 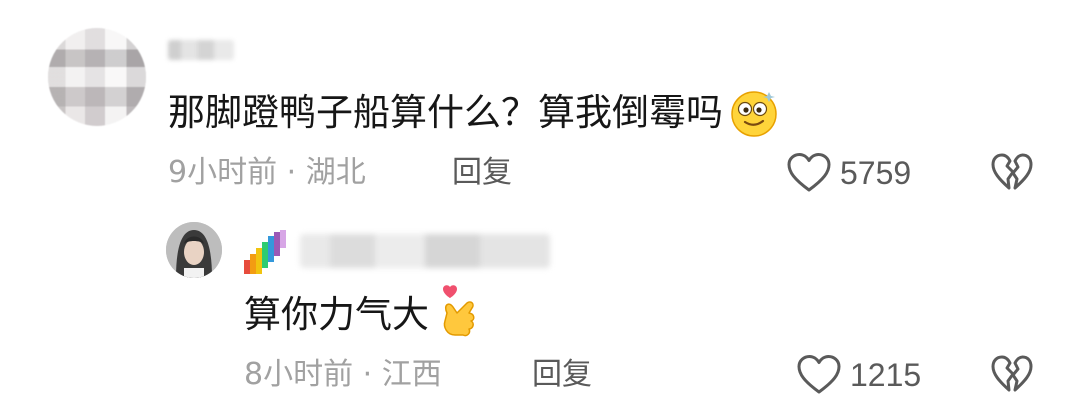 What do you see at coordinates (265, 252) in the screenshot?
I see `rainbow-badge-icon` at bounding box center [265, 252].